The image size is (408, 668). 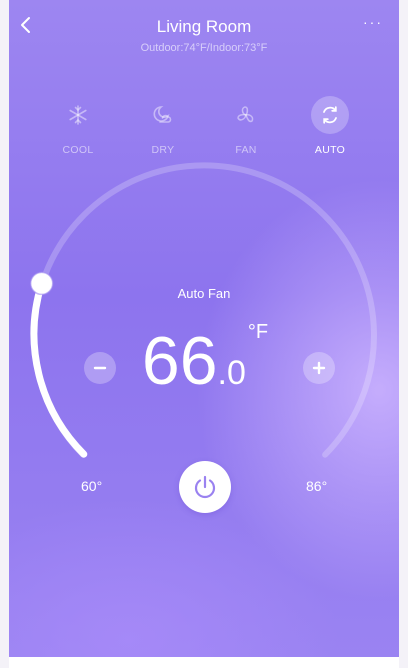 What do you see at coordinates (204, 662) in the screenshot?
I see `bottom-bar` at bounding box center [204, 662].